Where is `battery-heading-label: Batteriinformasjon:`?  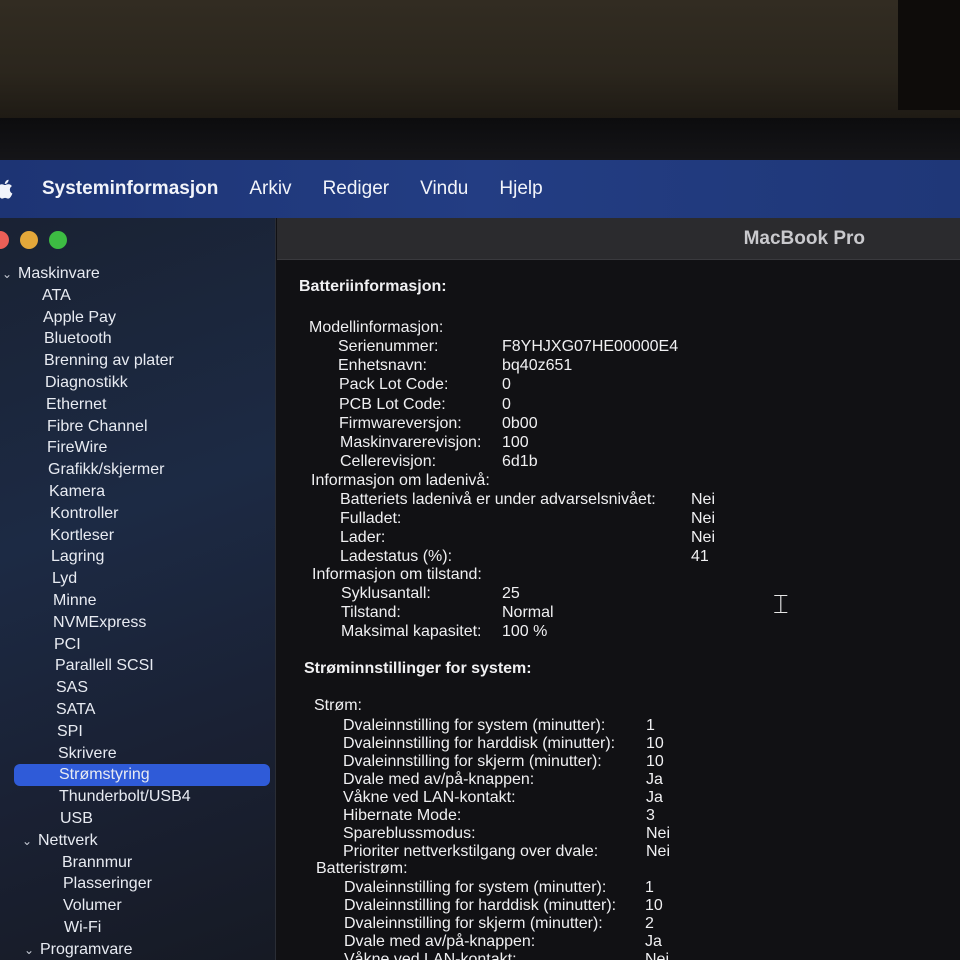 battery-heading-label: Batteriinformasjon: is located at coordinates (373, 286).